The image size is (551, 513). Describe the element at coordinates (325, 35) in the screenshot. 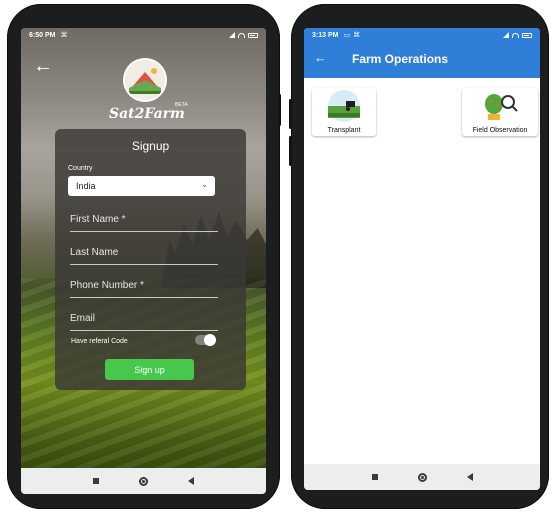

I see `status-time: 3:13 PM` at that location.